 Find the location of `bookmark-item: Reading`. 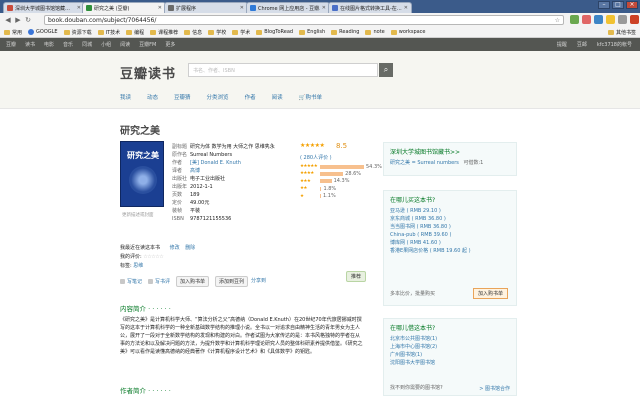

bookmark-item: Reading is located at coordinates (345, 32).